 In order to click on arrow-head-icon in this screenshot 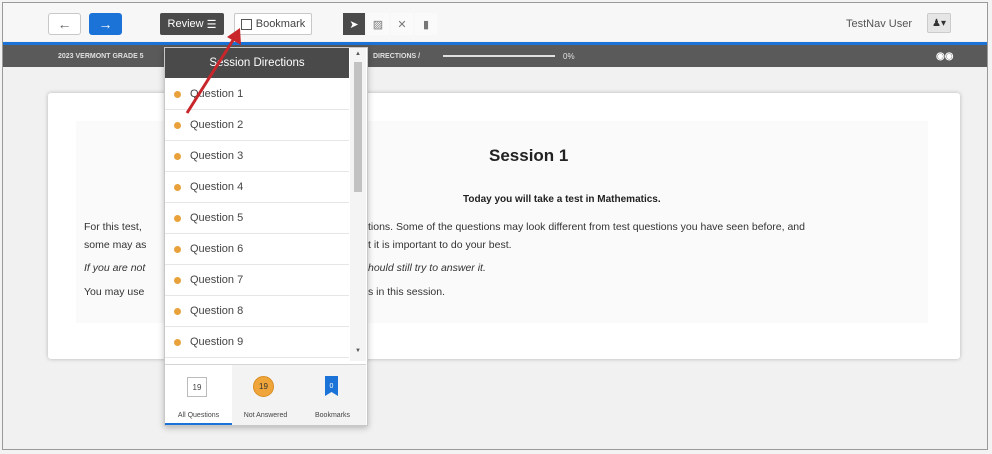, I will do `click(234, 36)`.